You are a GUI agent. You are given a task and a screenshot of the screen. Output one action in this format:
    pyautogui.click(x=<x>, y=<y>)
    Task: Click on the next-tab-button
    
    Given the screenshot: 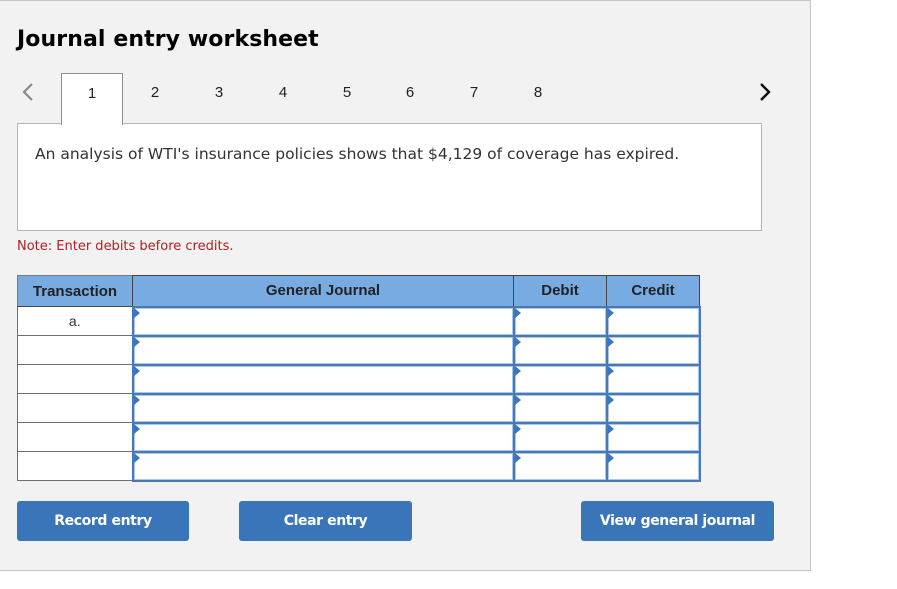 What is the action you would take?
    pyautogui.click(x=765, y=92)
    